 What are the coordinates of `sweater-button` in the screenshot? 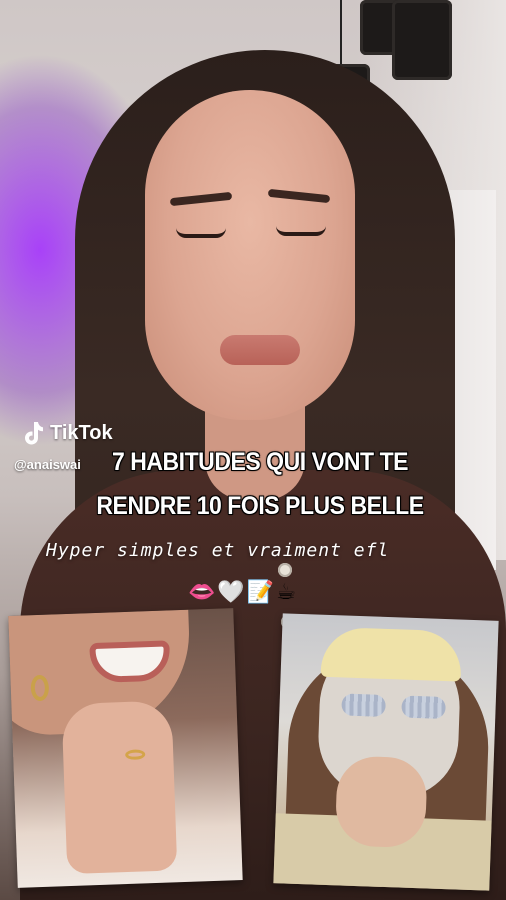 It's located at (285, 570).